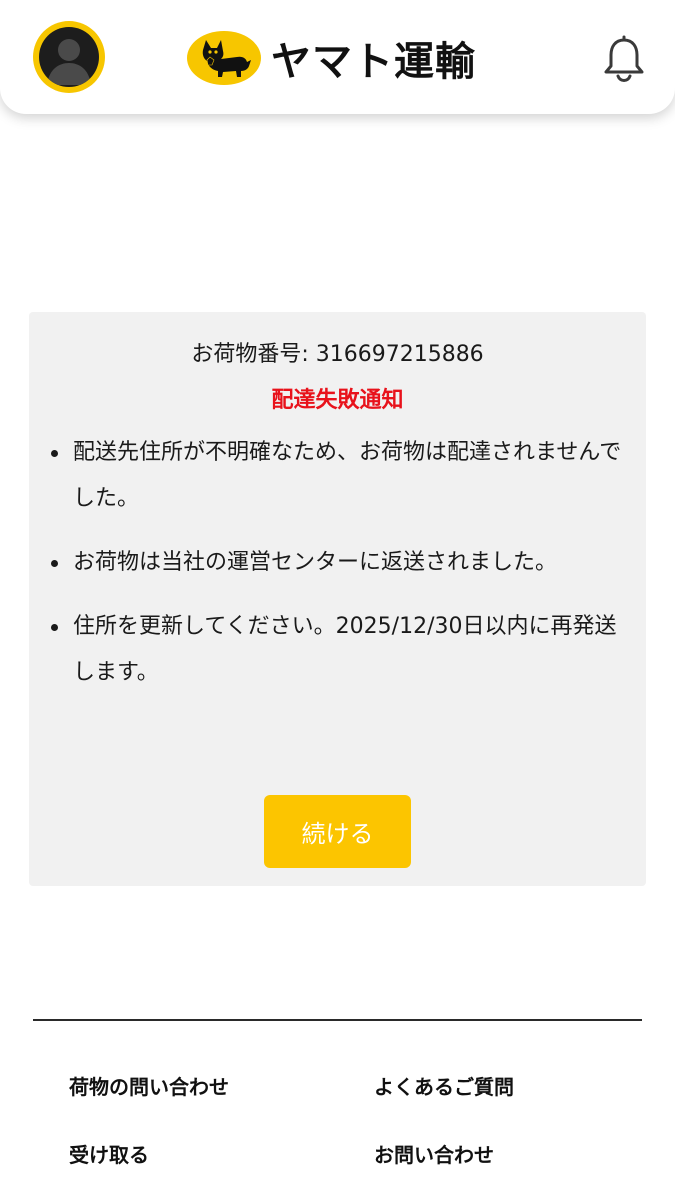  I want to click on footer-link-tracking: 荷物の問い合わせ, so click(149, 1085).